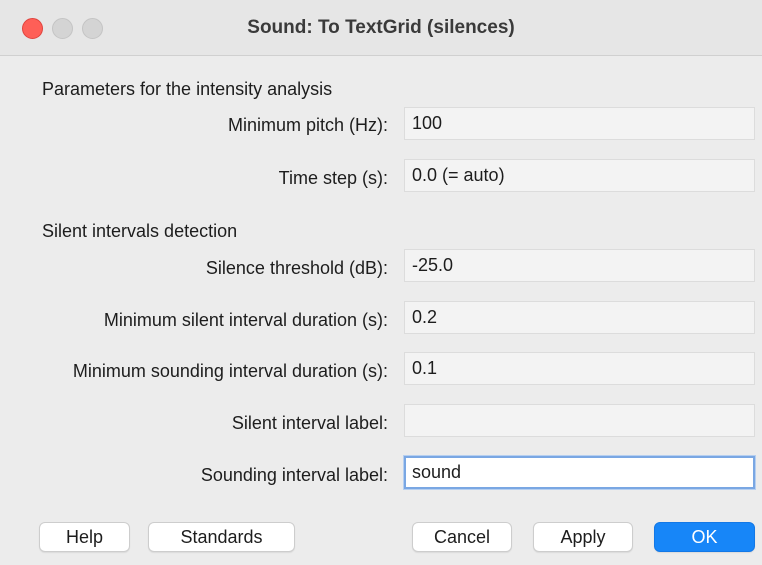  What do you see at coordinates (579, 420) in the screenshot?
I see `silent-interval-label-input` at bounding box center [579, 420].